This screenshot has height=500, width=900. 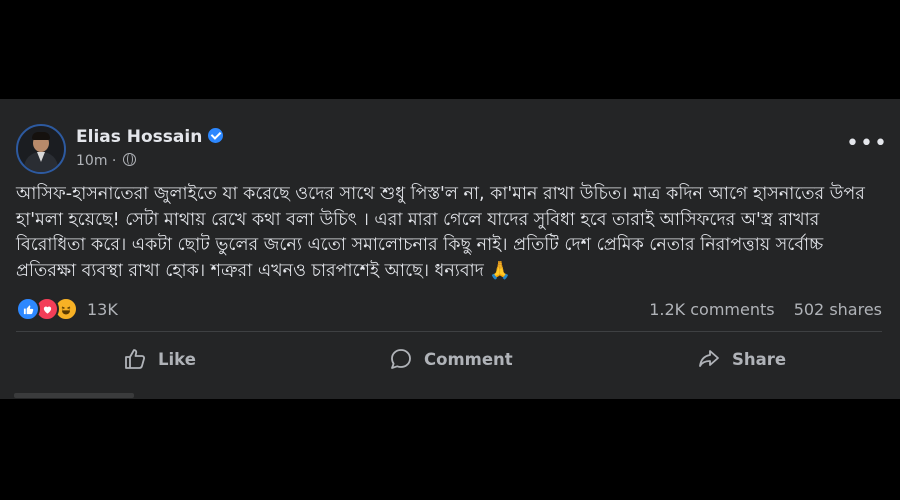 What do you see at coordinates (129, 159) in the screenshot?
I see `globe-icon` at bounding box center [129, 159].